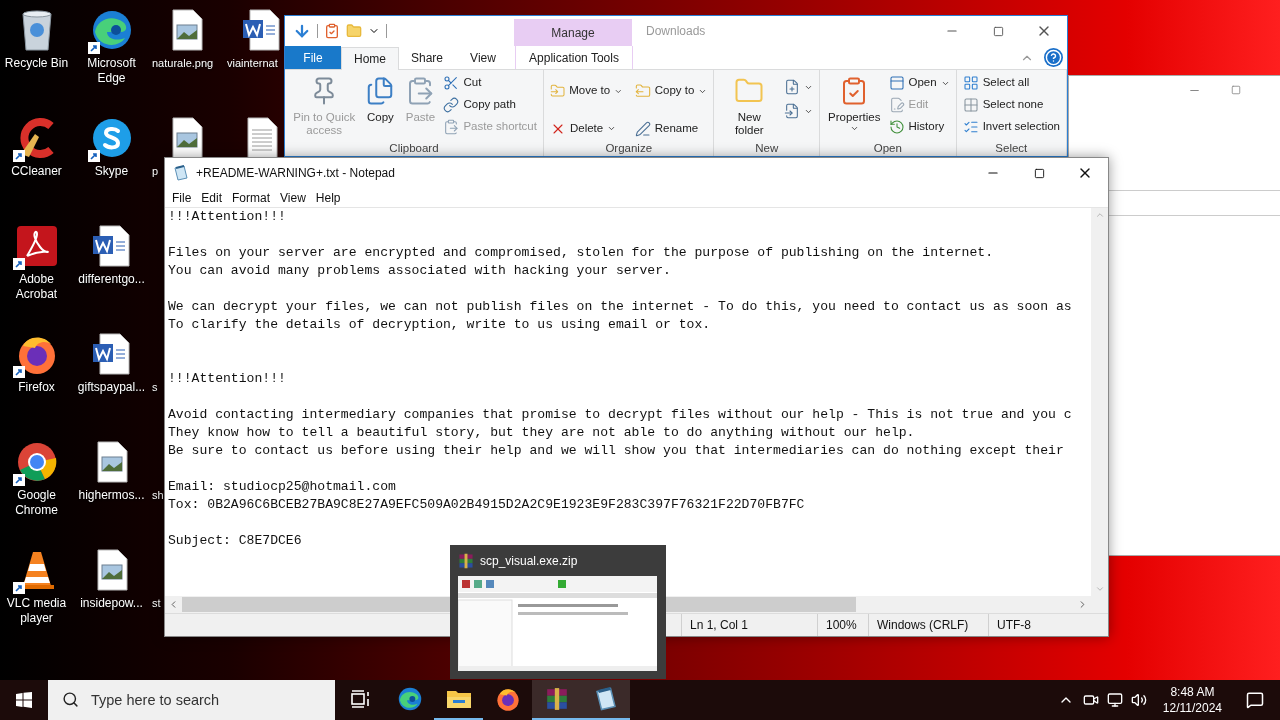  What do you see at coordinates (1099, 215) in the screenshot?
I see `scroll-up-icon` at bounding box center [1099, 215].